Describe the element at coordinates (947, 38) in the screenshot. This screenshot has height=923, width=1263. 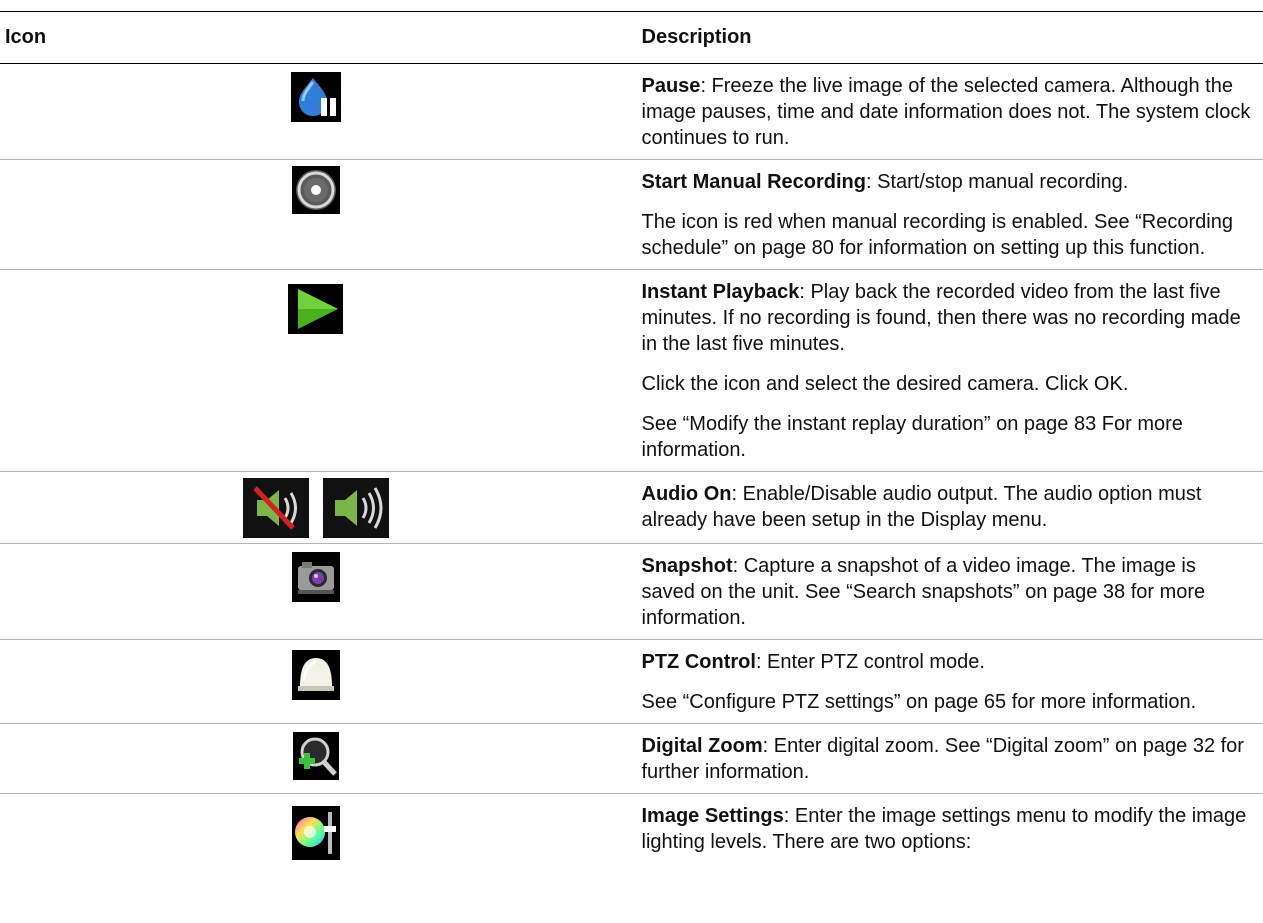
I see `column-header-description: Description` at that location.